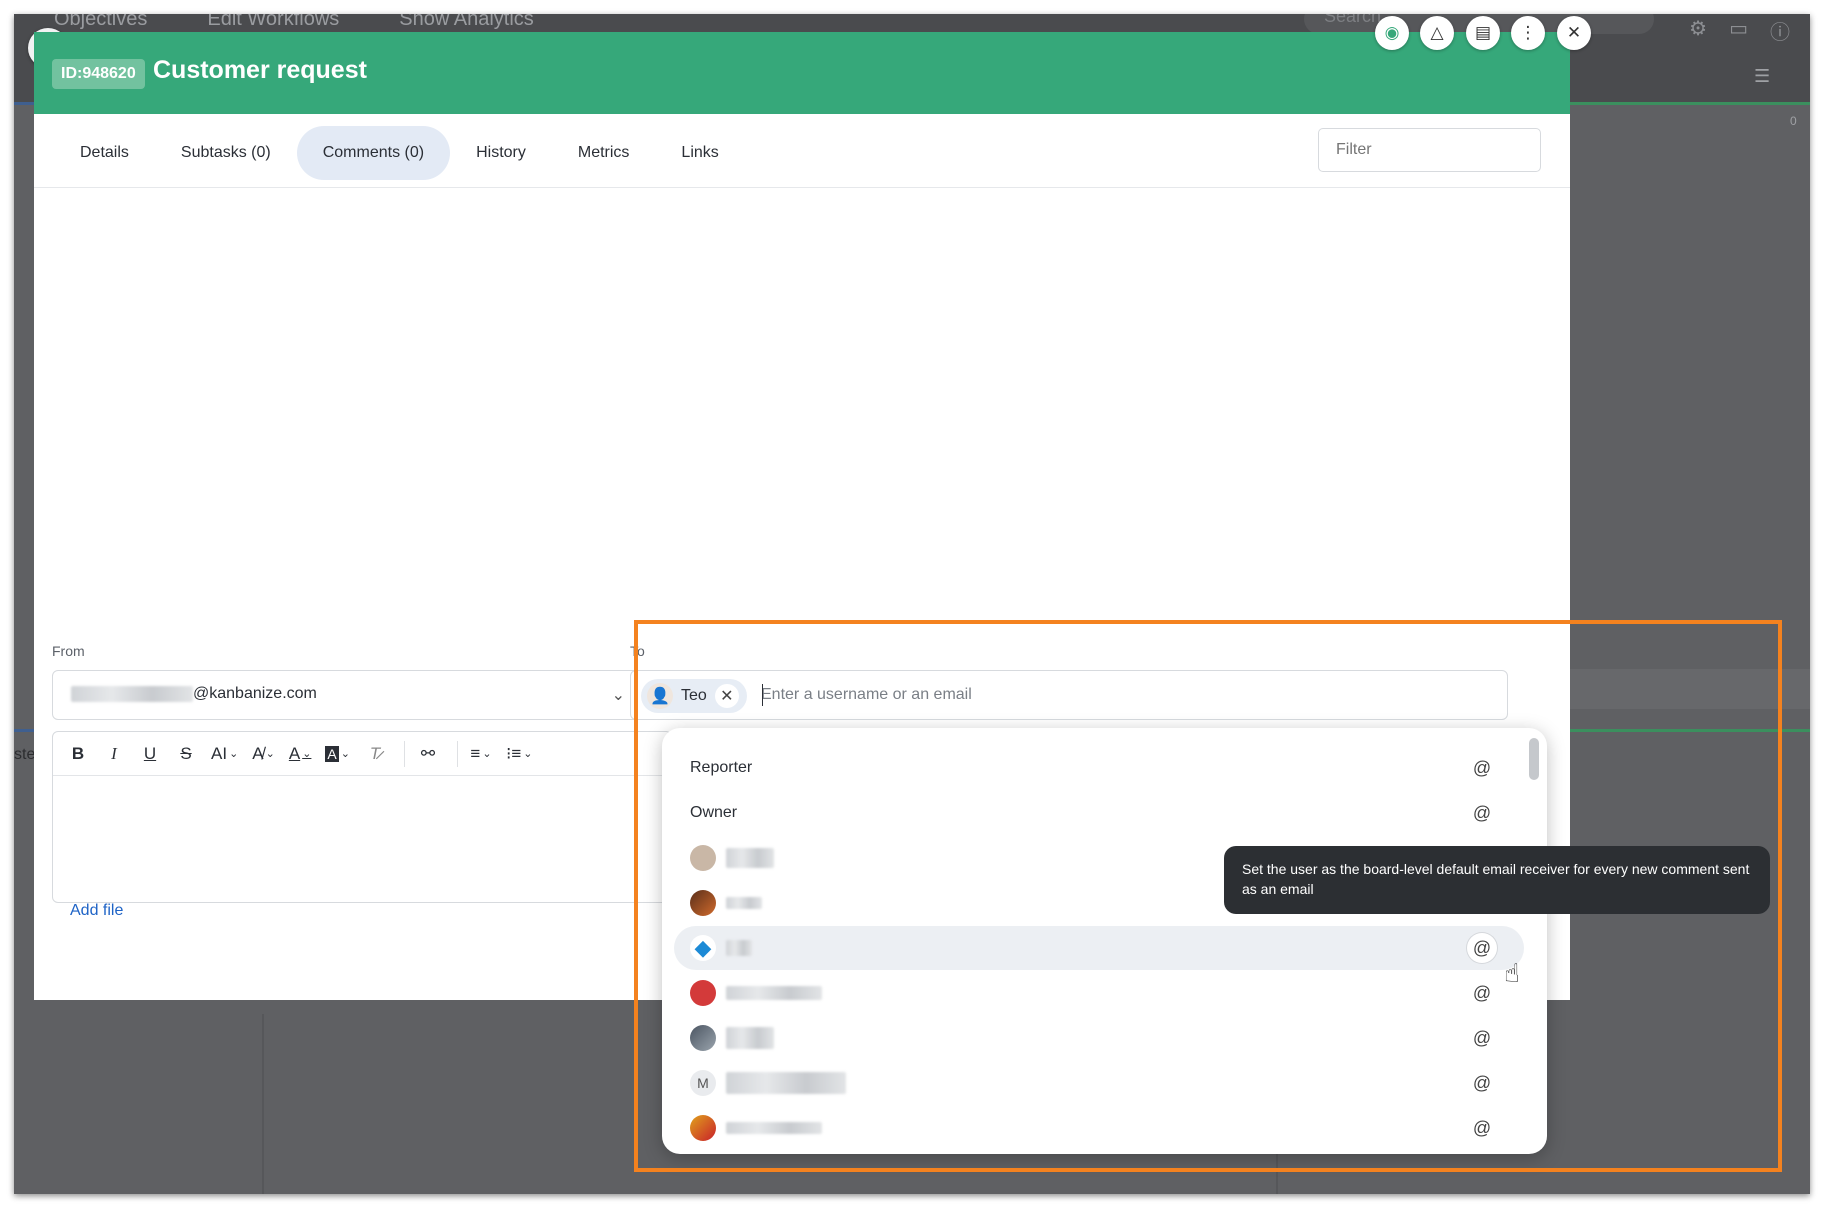 The image size is (1825, 1213). I want to click on underline-icon: U, so click(150, 754).